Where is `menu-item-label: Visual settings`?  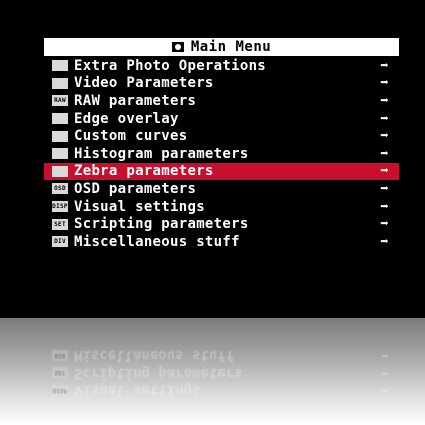 menu-item-label: Visual settings is located at coordinates (139, 206).